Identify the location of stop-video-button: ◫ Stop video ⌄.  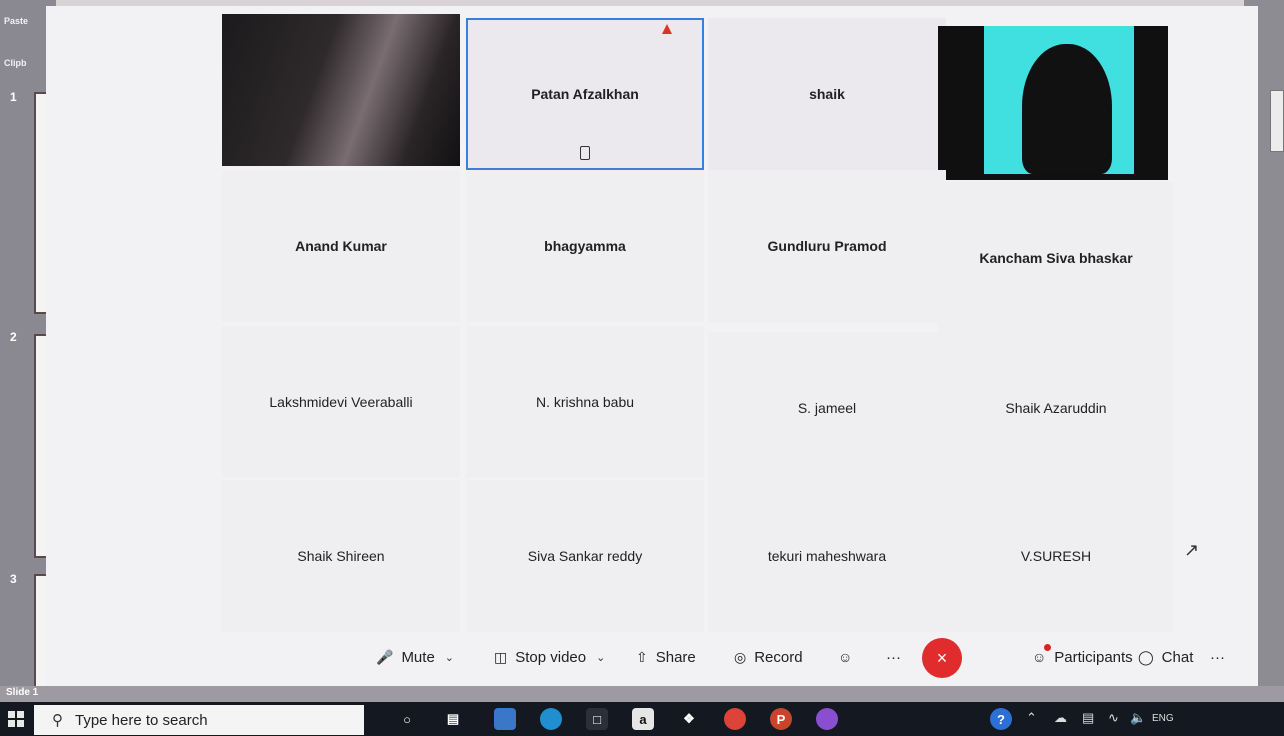
(549, 657).